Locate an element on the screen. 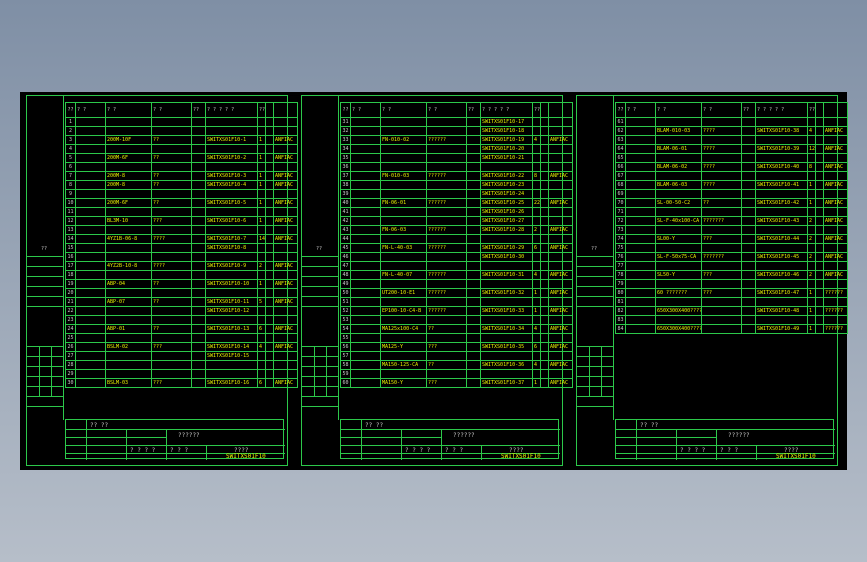  table-row: 4 is located at coordinates (181, 149).